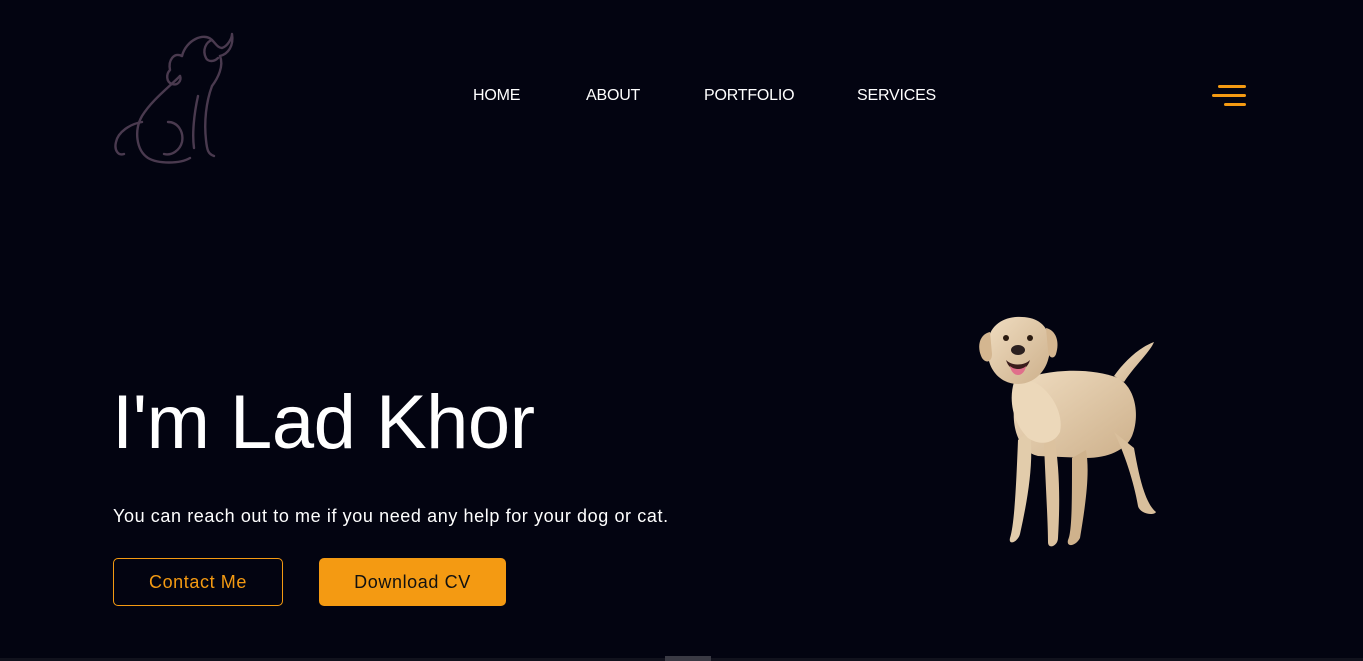  I want to click on contact-me-button: Contact Me, so click(198, 582).